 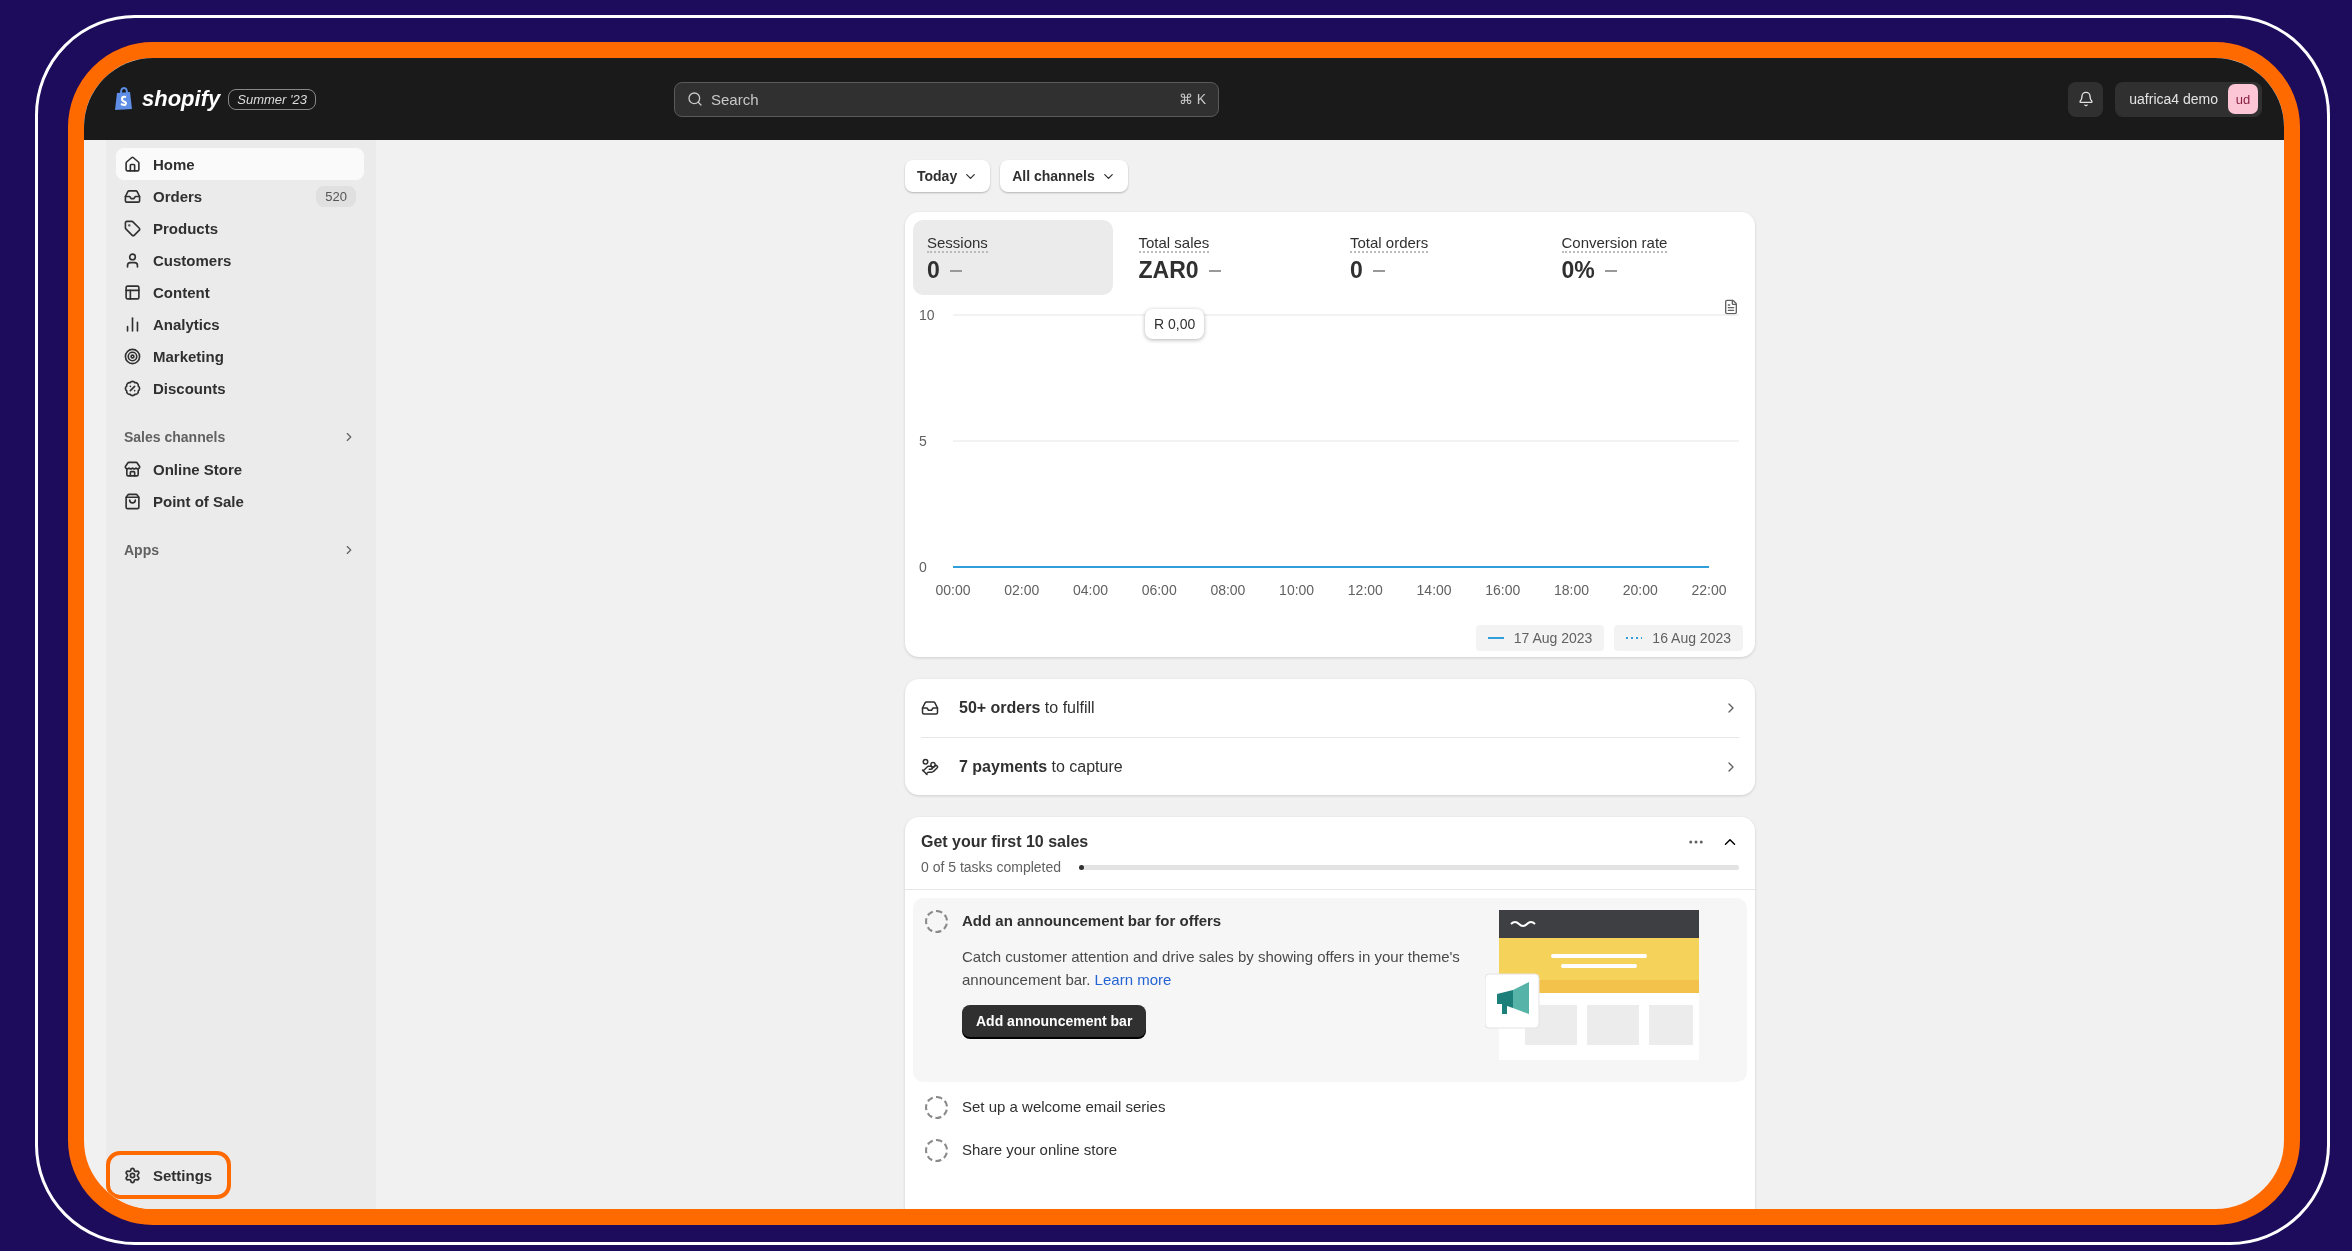 What do you see at coordinates (1330, 1107) in the screenshot?
I see `task-row: Set up a welcome email series` at bounding box center [1330, 1107].